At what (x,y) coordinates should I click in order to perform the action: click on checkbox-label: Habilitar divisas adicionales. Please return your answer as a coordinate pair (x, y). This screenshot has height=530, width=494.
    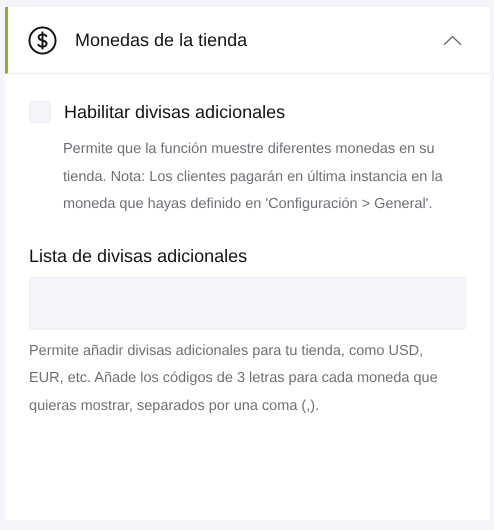
    Looking at the image, I should click on (175, 112).